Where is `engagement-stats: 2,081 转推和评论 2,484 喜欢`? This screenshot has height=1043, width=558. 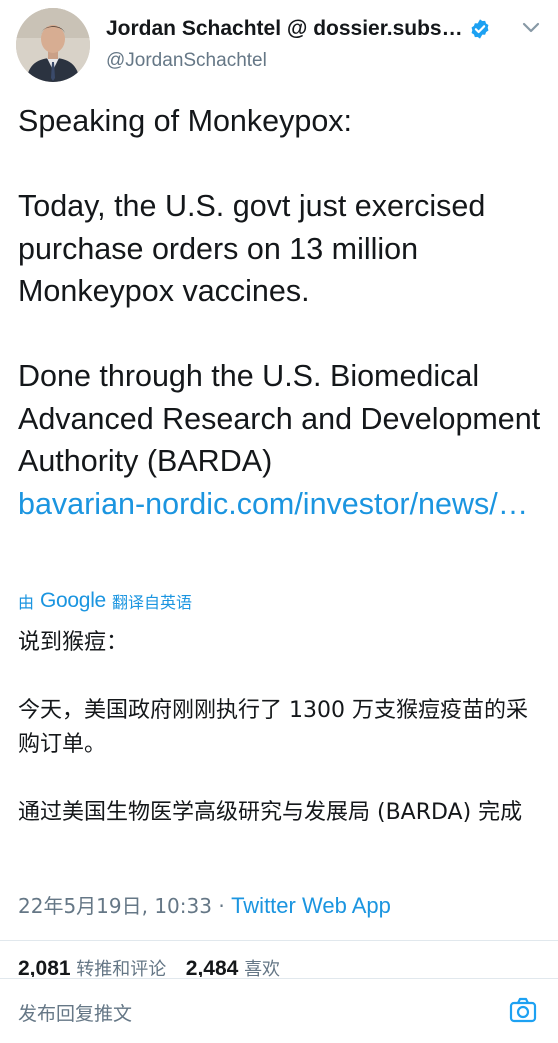
engagement-stats: 2,081 转推和评论 2,484 喜欢 is located at coordinates (149, 966).